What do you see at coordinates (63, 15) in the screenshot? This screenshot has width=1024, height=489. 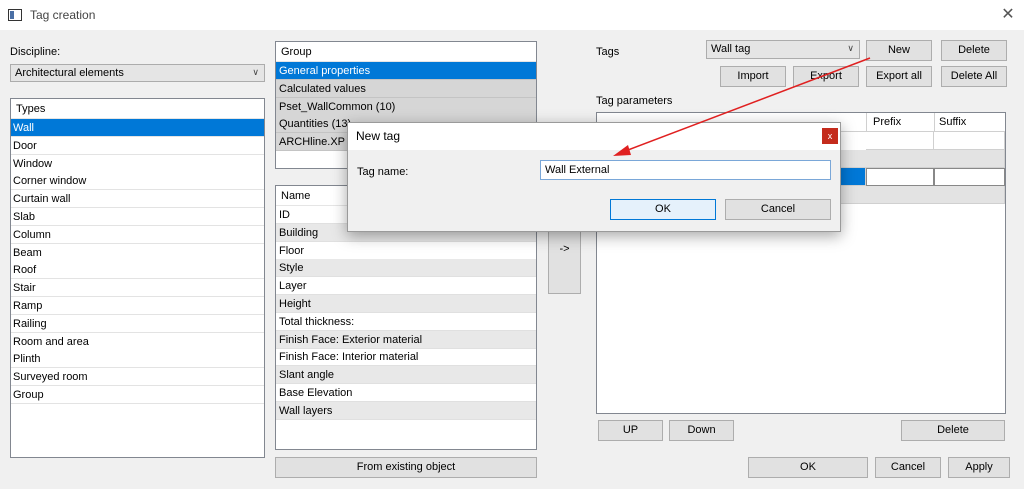 I see `window-title: Tag creation` at bounding box center [63, 15].